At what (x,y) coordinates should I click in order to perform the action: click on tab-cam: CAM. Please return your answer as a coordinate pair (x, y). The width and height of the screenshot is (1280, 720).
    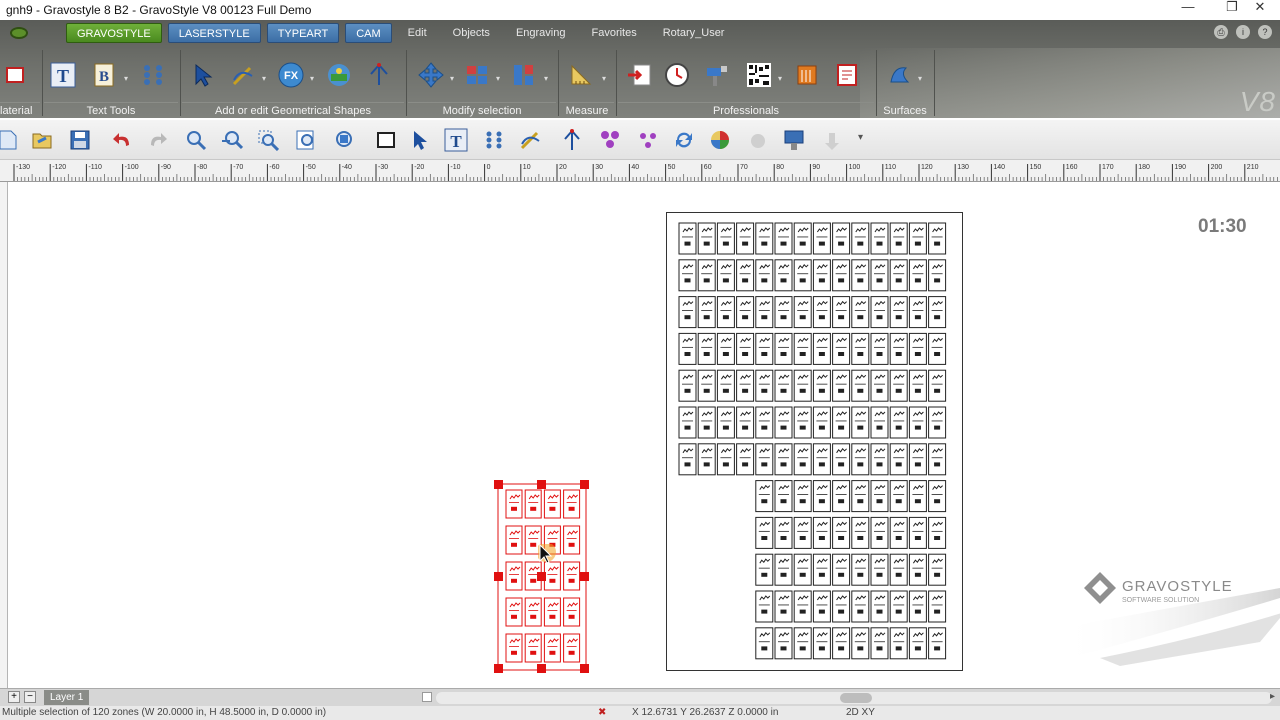
    Looking at the image, I should click on (368, 33).